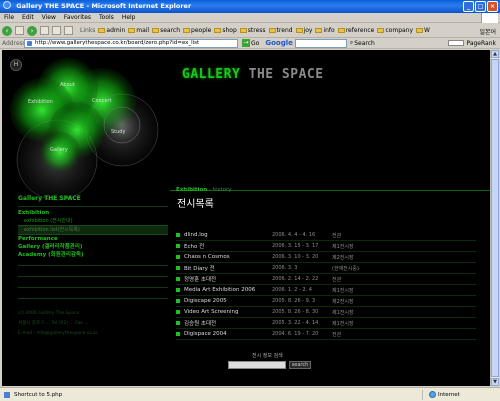 This screenshot has height=401, width=500. What do you see at coordinates (32, 30) in the screenshot?
I see `forward-button: ›` at bounding box center [32, 30].